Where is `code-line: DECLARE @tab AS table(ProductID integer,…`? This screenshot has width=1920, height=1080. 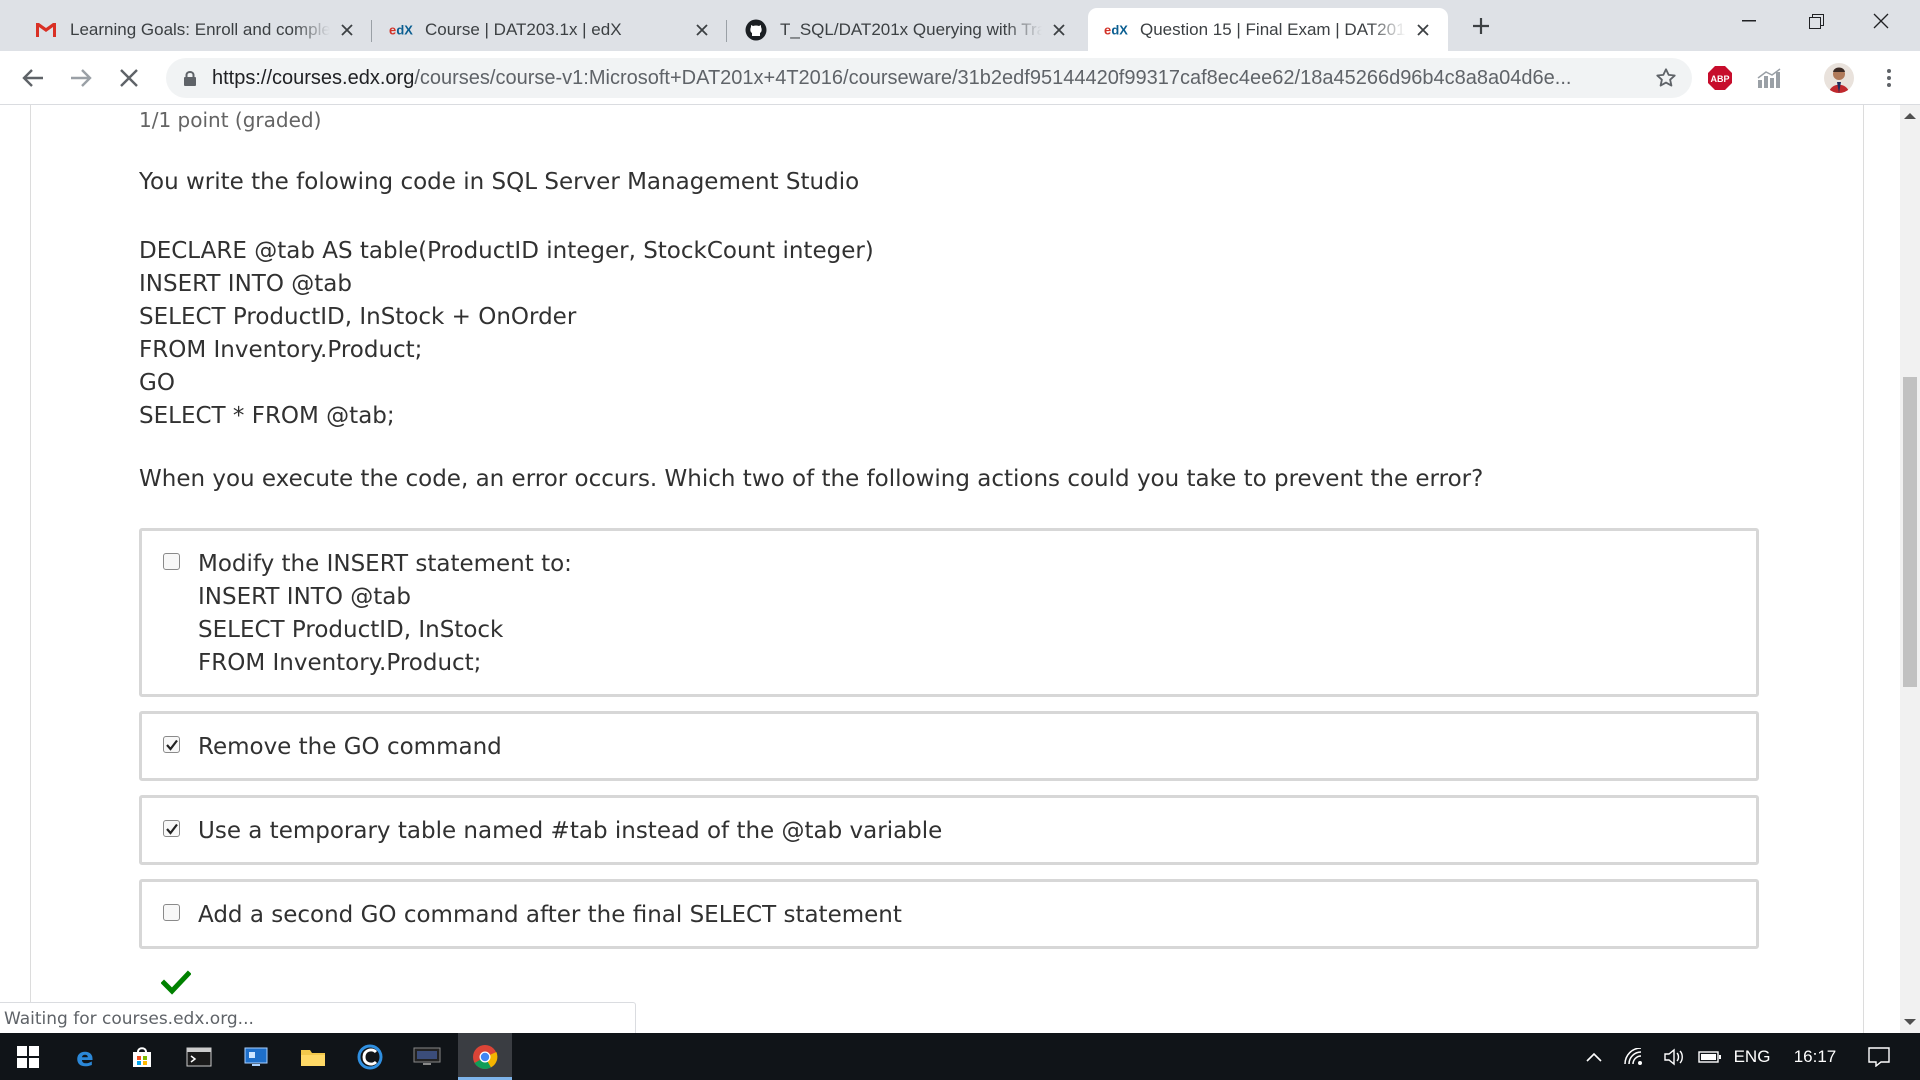 code-line: DECLARE @tab AS table(ProductID integer,… is located at coordinates (506, 251).